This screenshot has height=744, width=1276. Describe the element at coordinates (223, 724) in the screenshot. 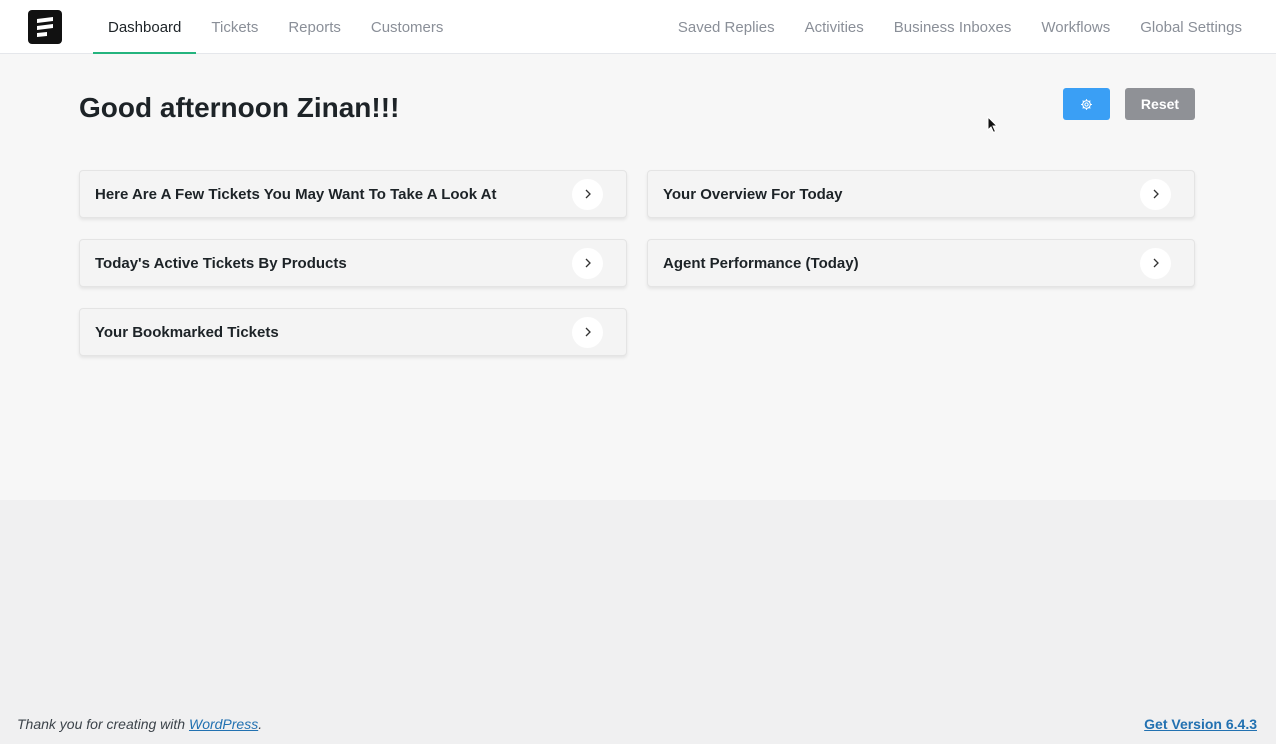

I see `wordpress-link: WordPress` at that location.